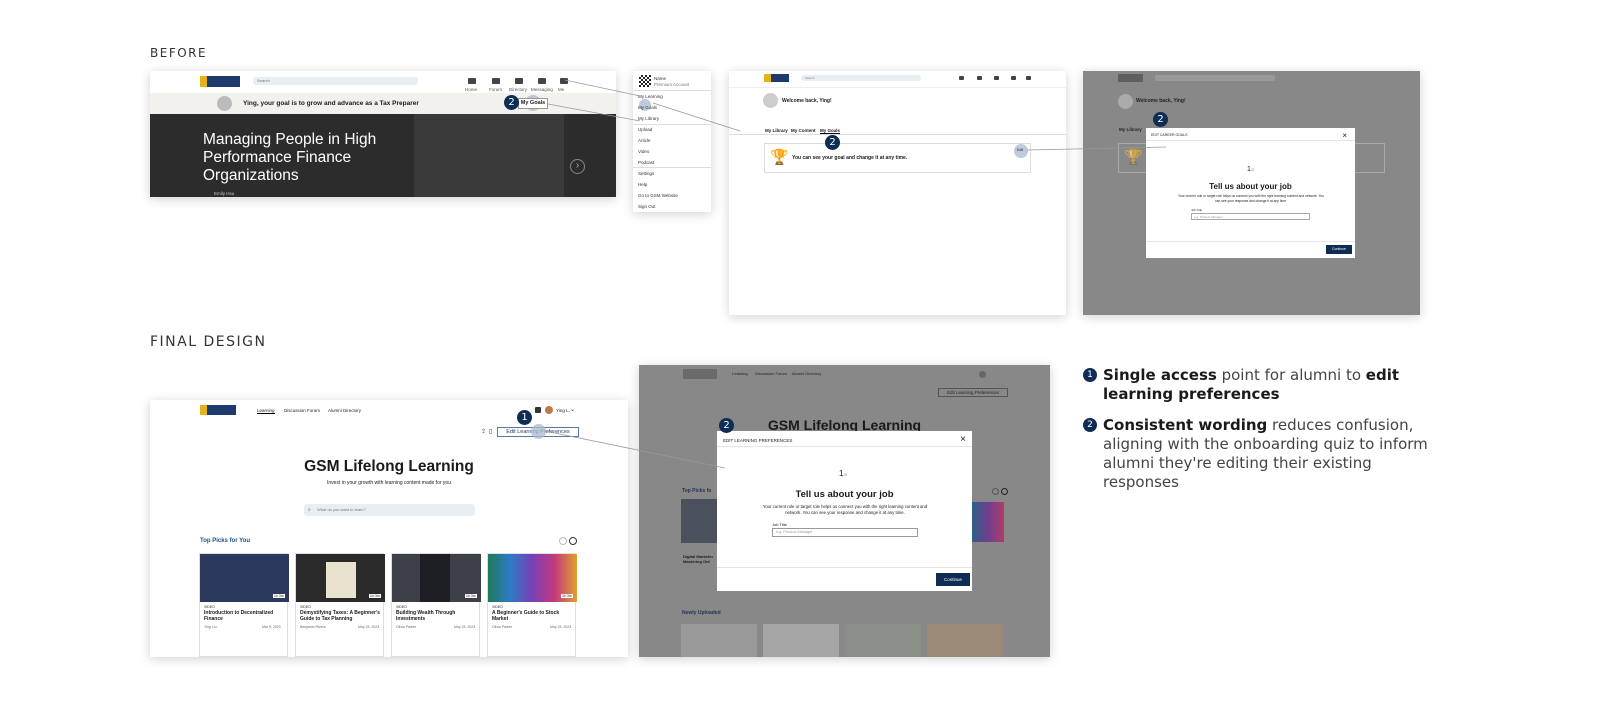 Image resolution: width=1600 pixels, height=717 pixels. What do you see at coordinates (973, 392) in the screenshot?
I see `edit-learning-preferences-button: Edit Learning Preferences` at bounding box center [973, 392].